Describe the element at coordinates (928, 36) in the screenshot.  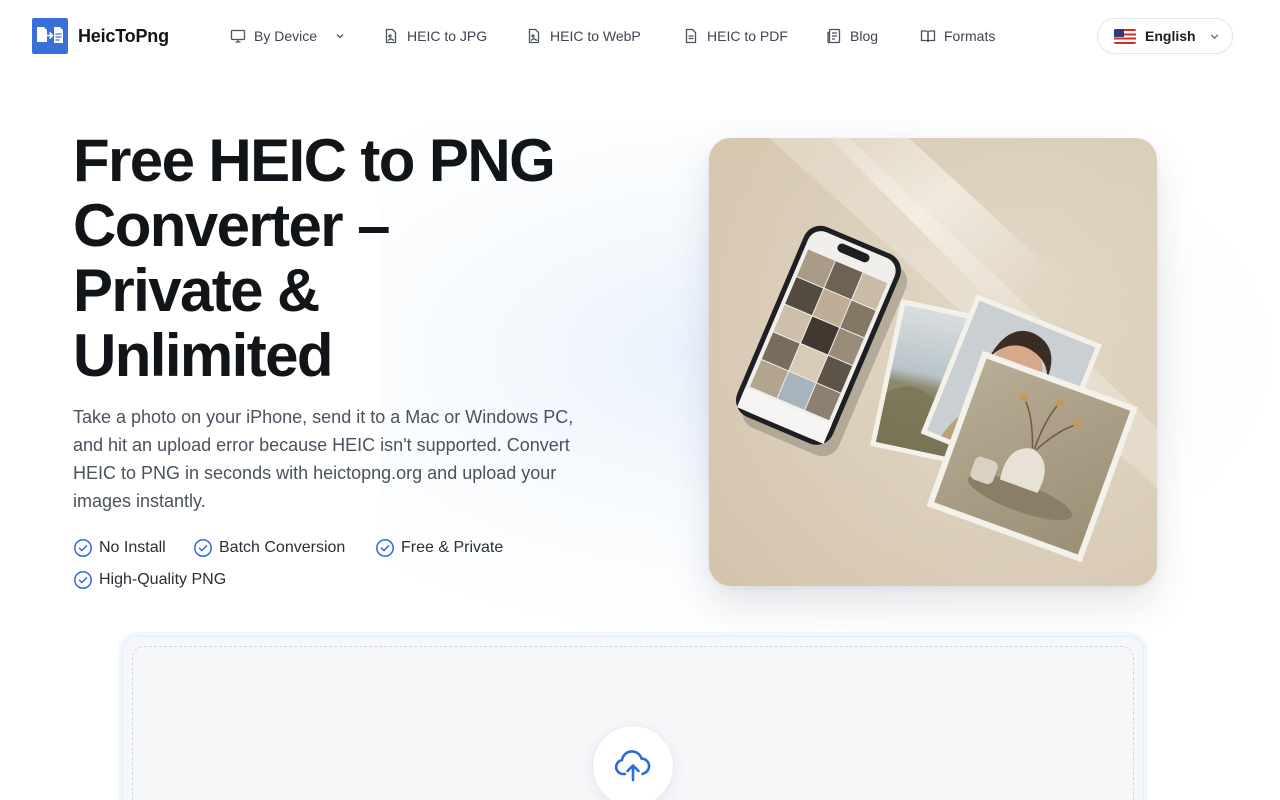
I see `book-open-icon` at that location.